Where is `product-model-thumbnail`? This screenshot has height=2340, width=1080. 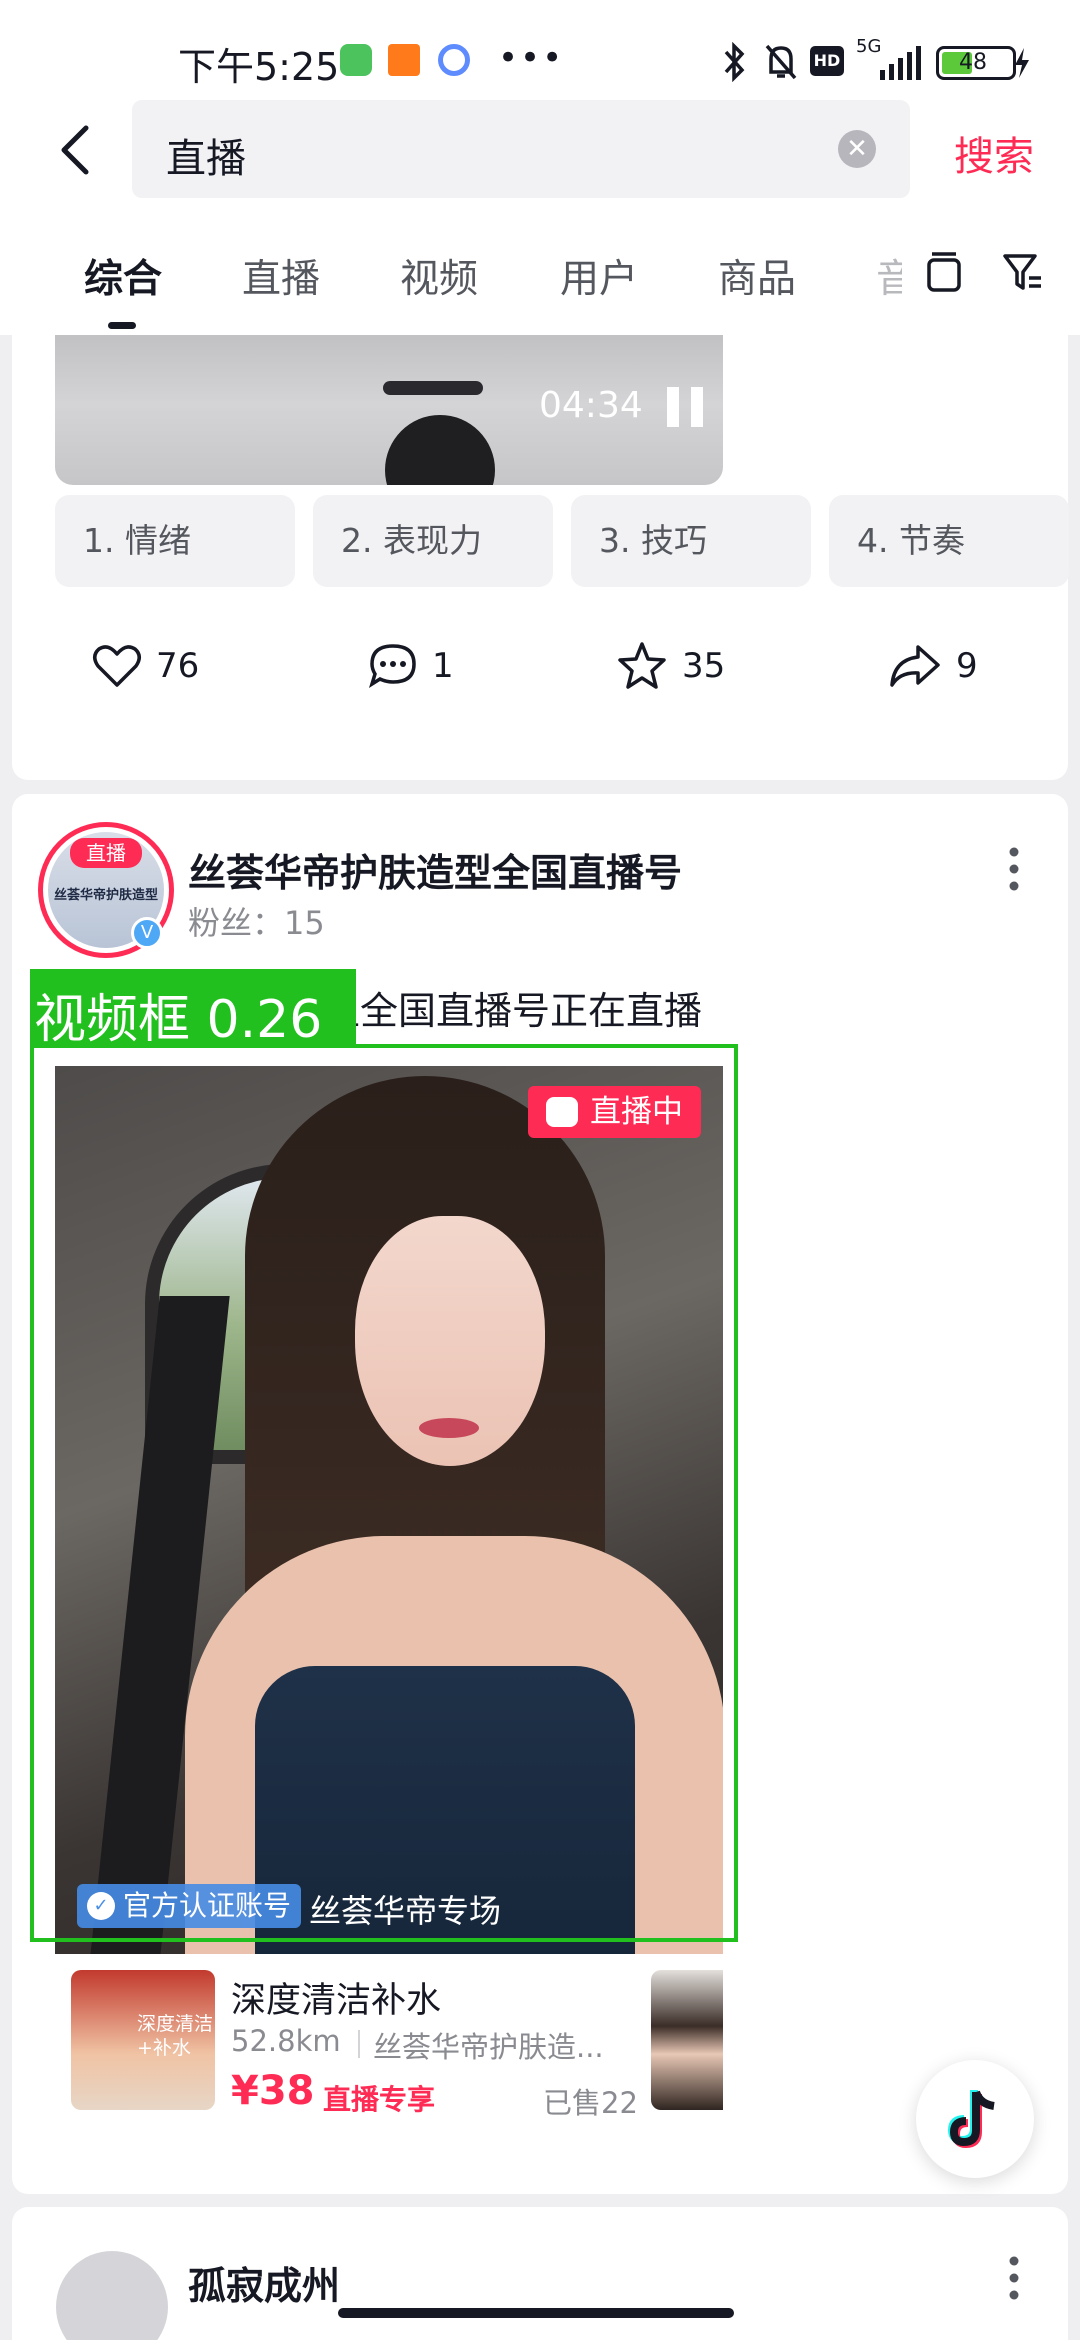
product-model-thumbnail is located at coordinates (687, 2040).